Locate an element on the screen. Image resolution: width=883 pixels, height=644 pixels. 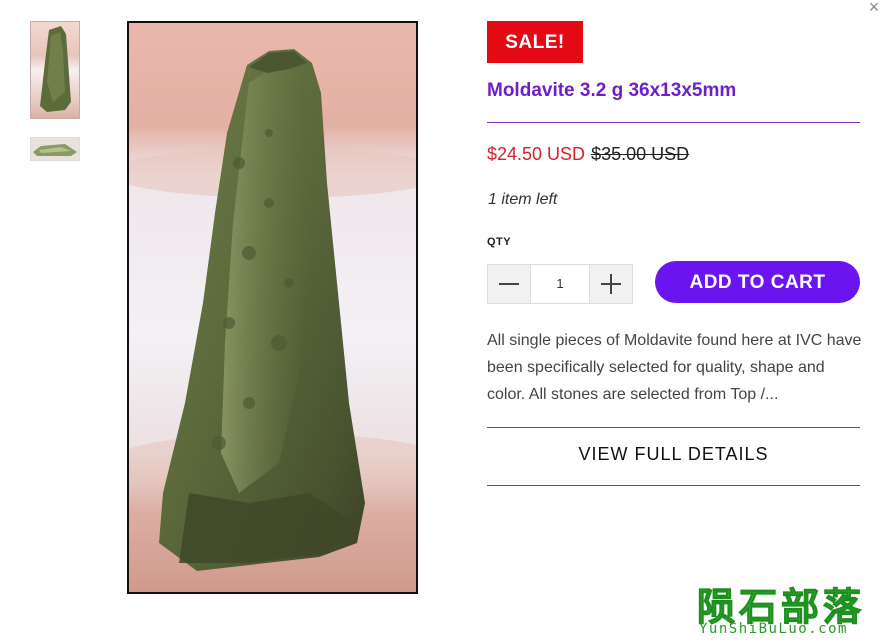
quantity-stepper: 1 is located at coordinates (560, 284).